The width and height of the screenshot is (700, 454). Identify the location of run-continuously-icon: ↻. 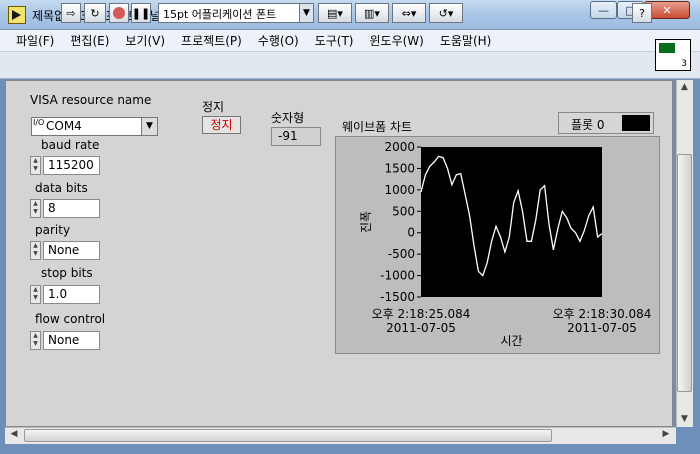
(95, 13).